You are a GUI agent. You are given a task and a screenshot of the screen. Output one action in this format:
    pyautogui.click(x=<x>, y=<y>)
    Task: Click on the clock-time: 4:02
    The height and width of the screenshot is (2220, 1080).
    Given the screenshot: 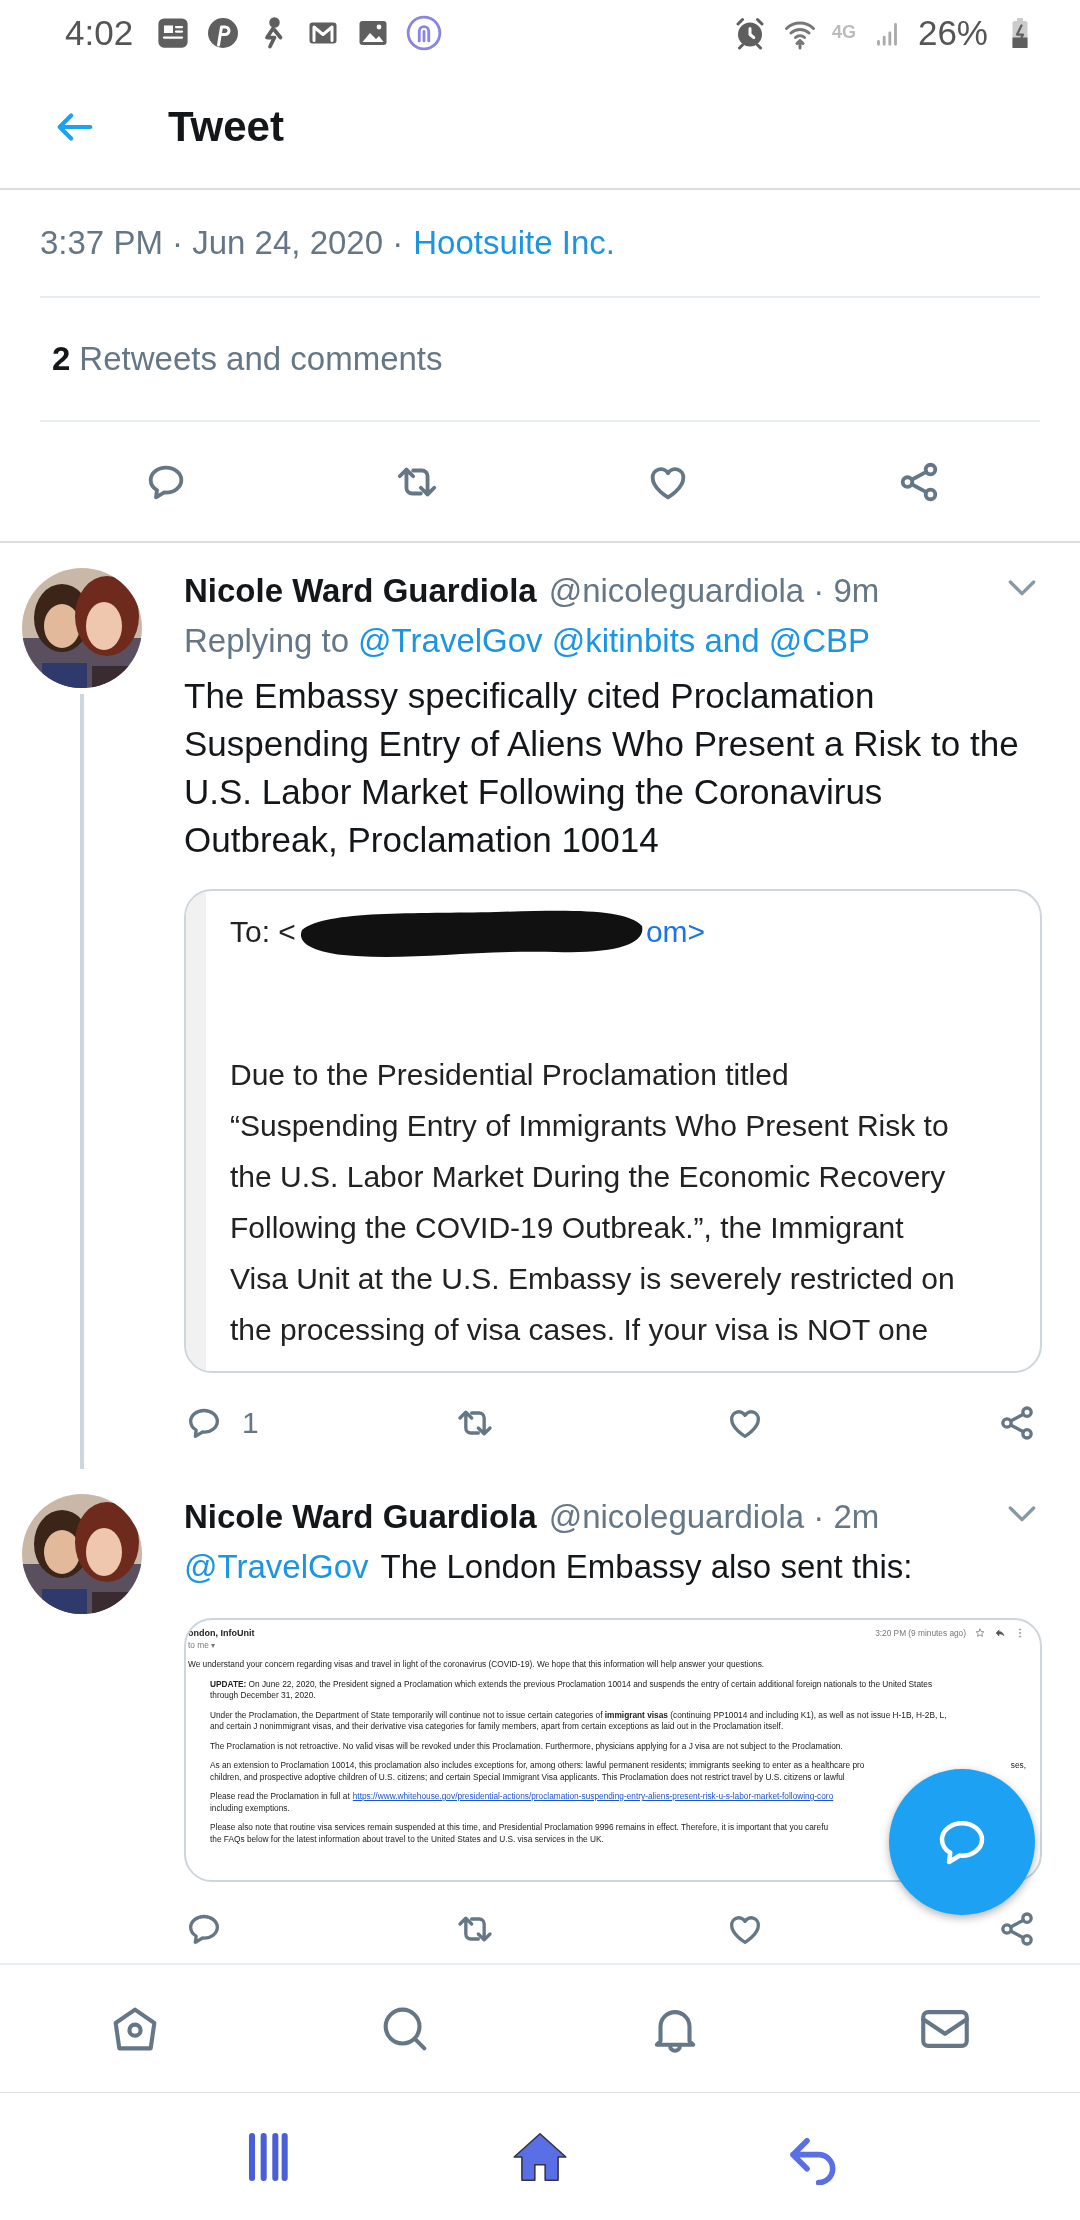 What is the action you would take?
    pyautogui.click(x=99, y=32)
    